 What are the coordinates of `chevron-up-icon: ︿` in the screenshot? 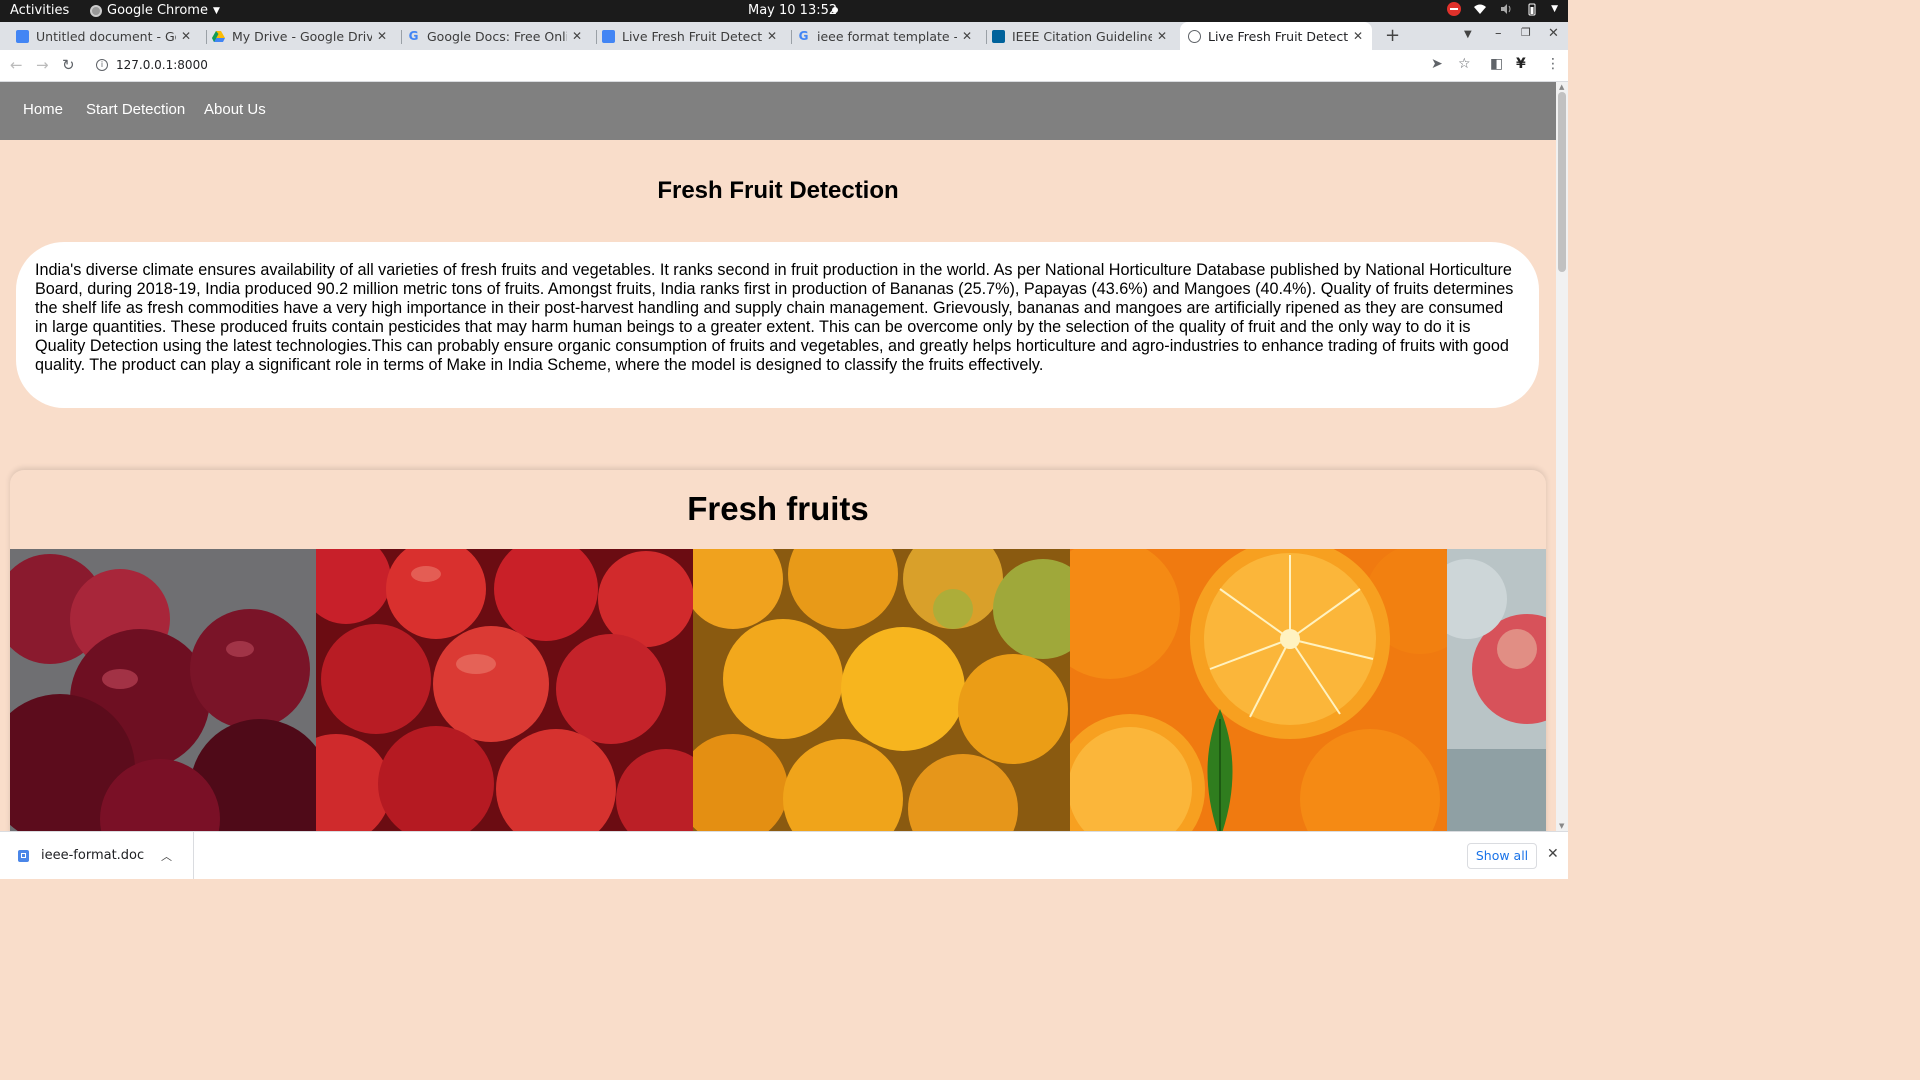 It's located at (166, 856).